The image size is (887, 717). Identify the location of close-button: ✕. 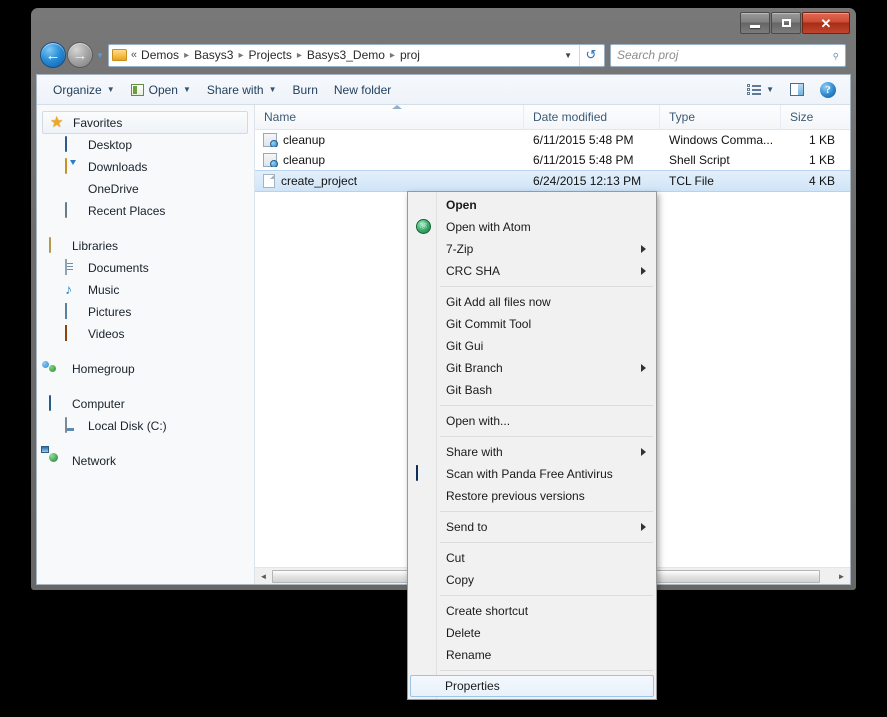
(826, 23).